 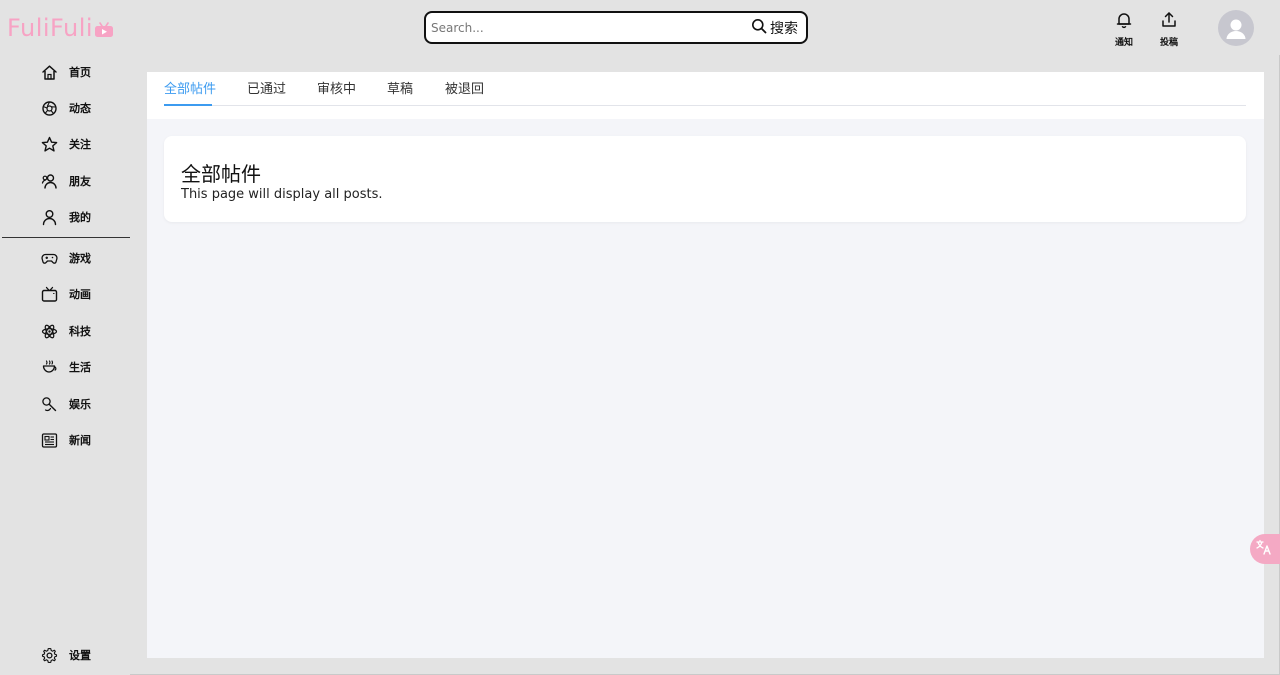 I want to click on star-icon, so click(x=49, y=144).